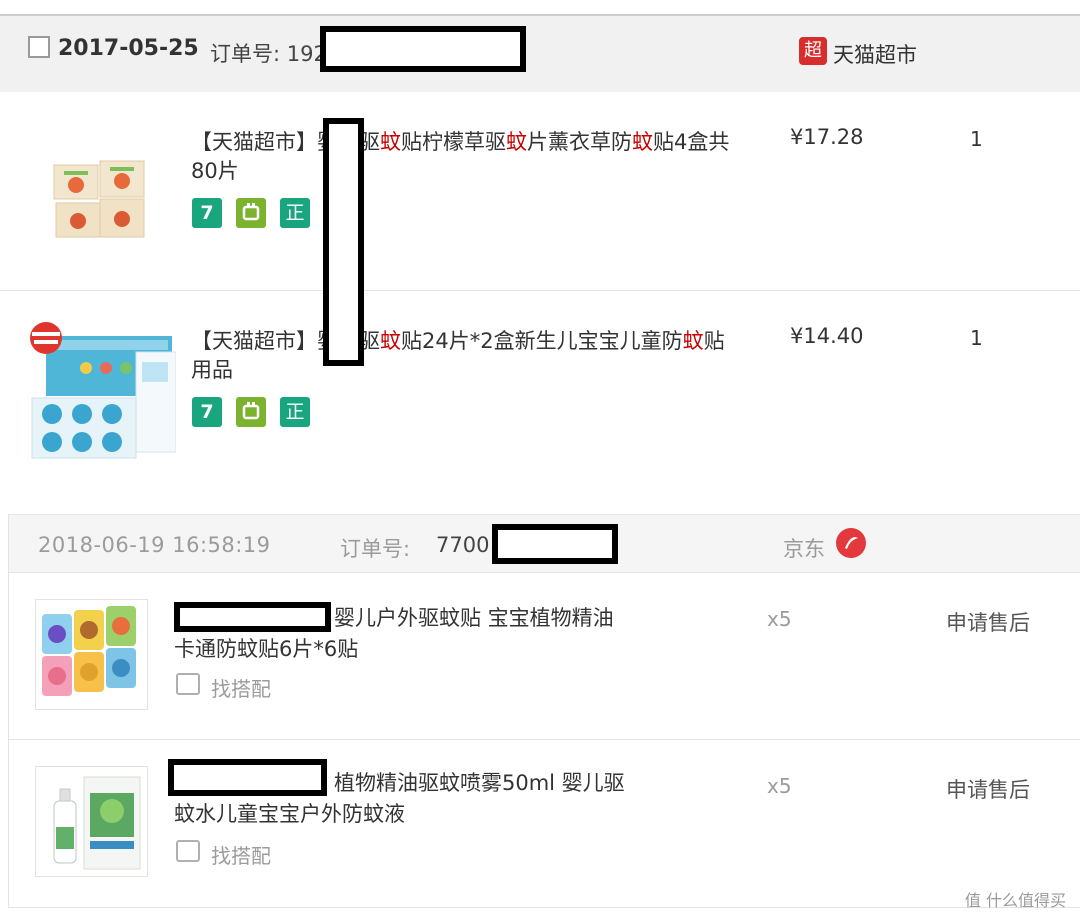  Describe the element at coordinates (1015, 900) in the screenshot. I see `site-watermark: 值 什么值得买` at that location.